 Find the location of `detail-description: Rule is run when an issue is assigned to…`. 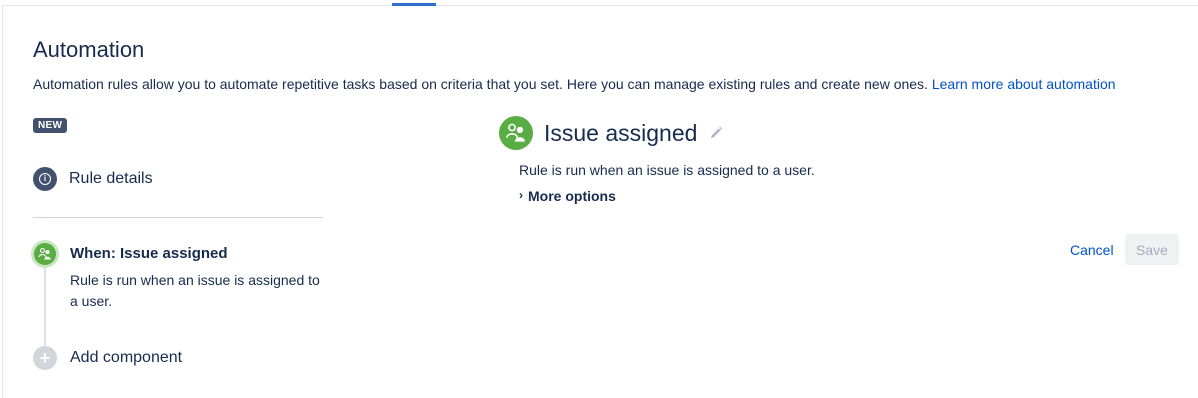

detail-description: Rule is run when an issue is assigned to… is located at coordinates (667, 170).